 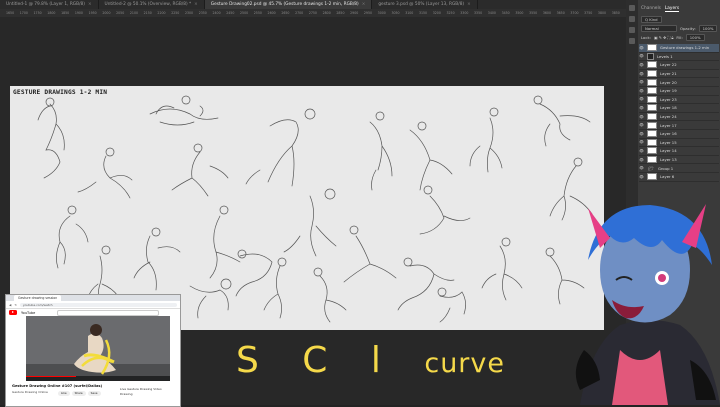 What do you see at coordinates (98, 348) in the screenshot?
I see `video-player` at bounding box center [98, 348].